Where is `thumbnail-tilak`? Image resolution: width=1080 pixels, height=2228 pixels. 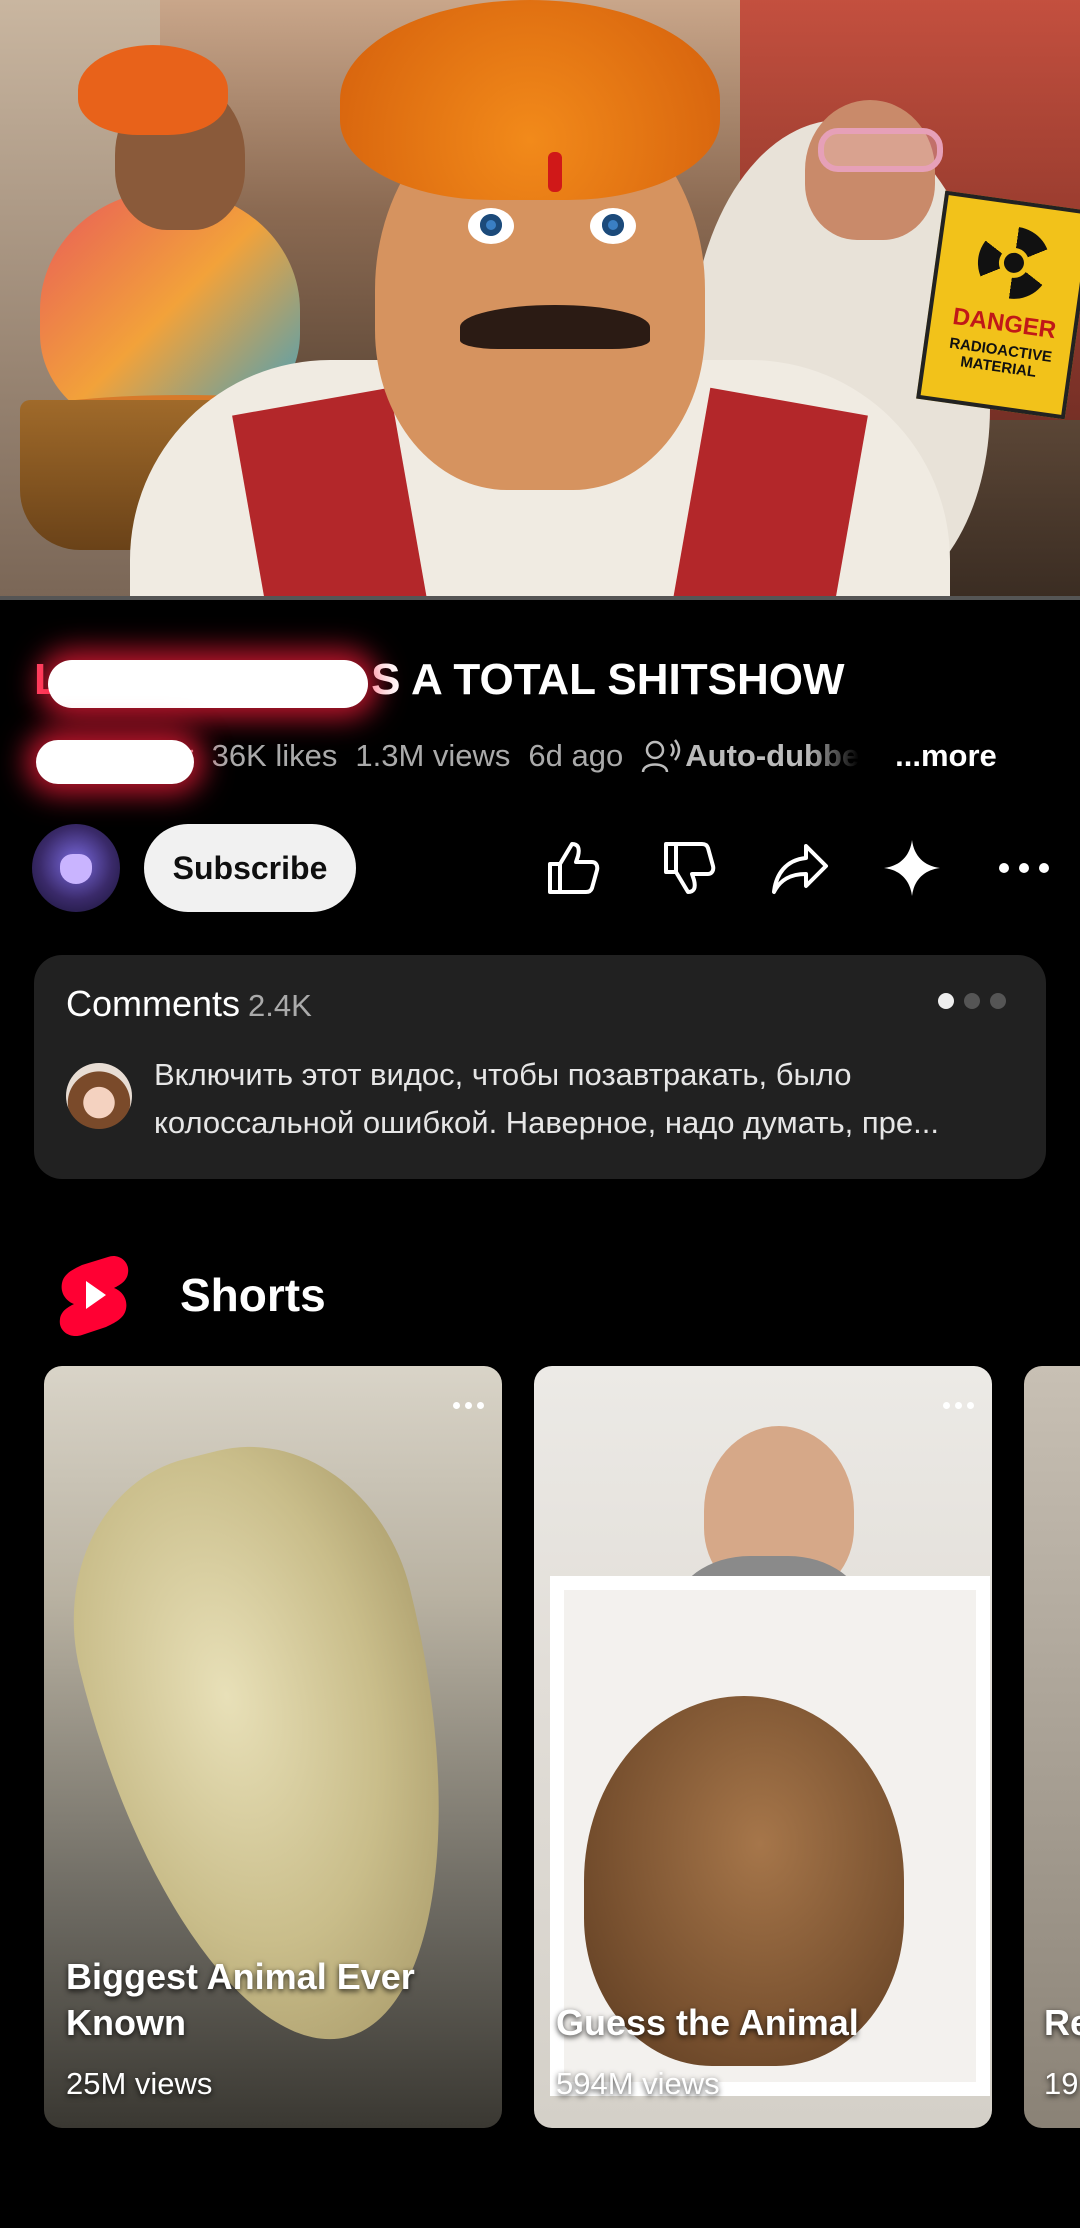 thumbnail-tilak is located at coordinates (555, 172).